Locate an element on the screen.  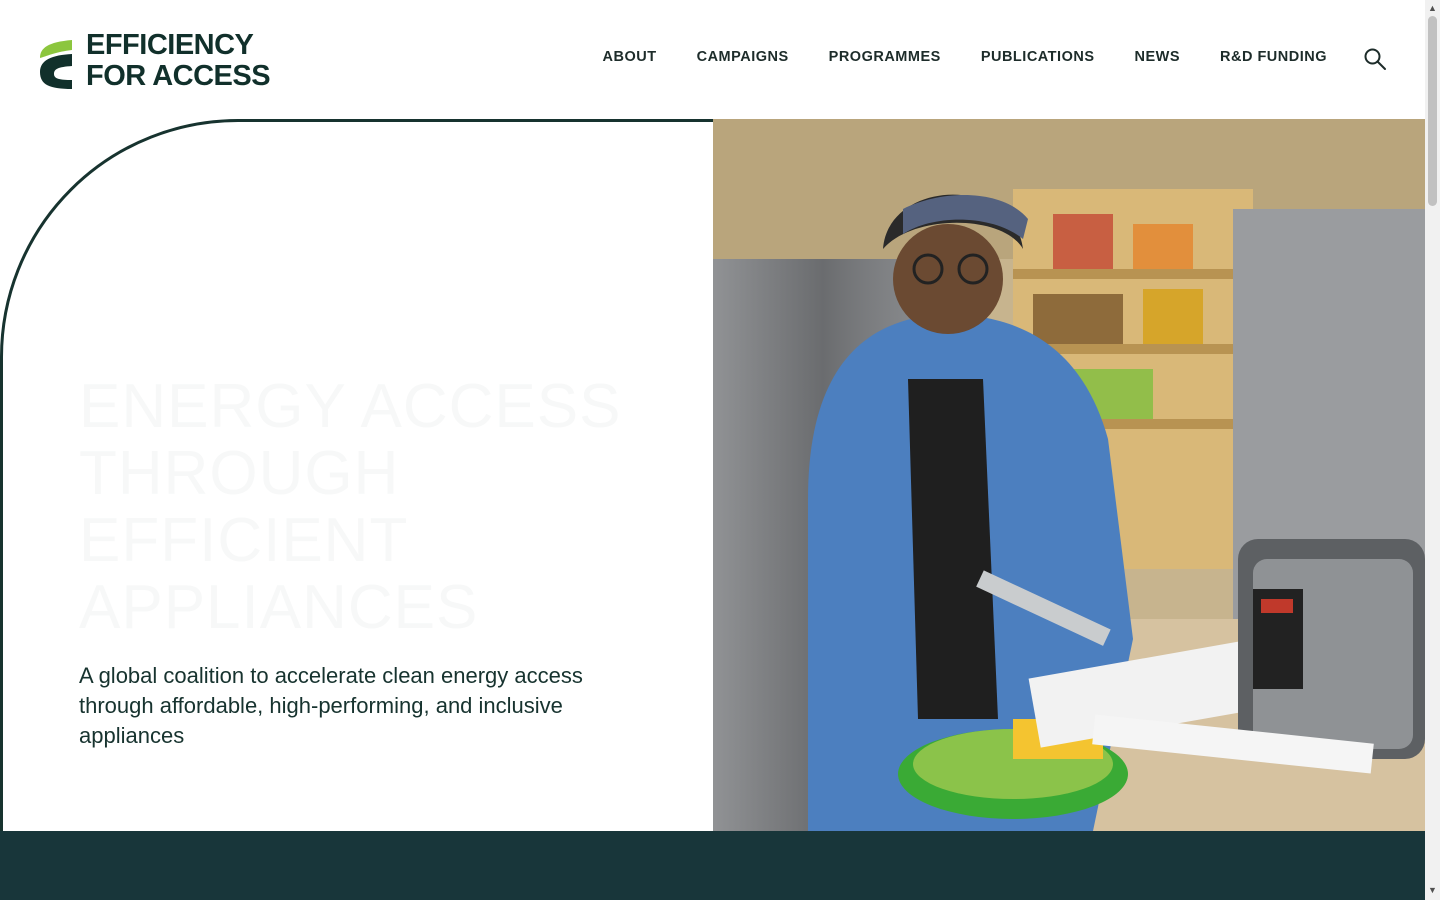
scroll-thumb is located at coordinates (1432, 111).